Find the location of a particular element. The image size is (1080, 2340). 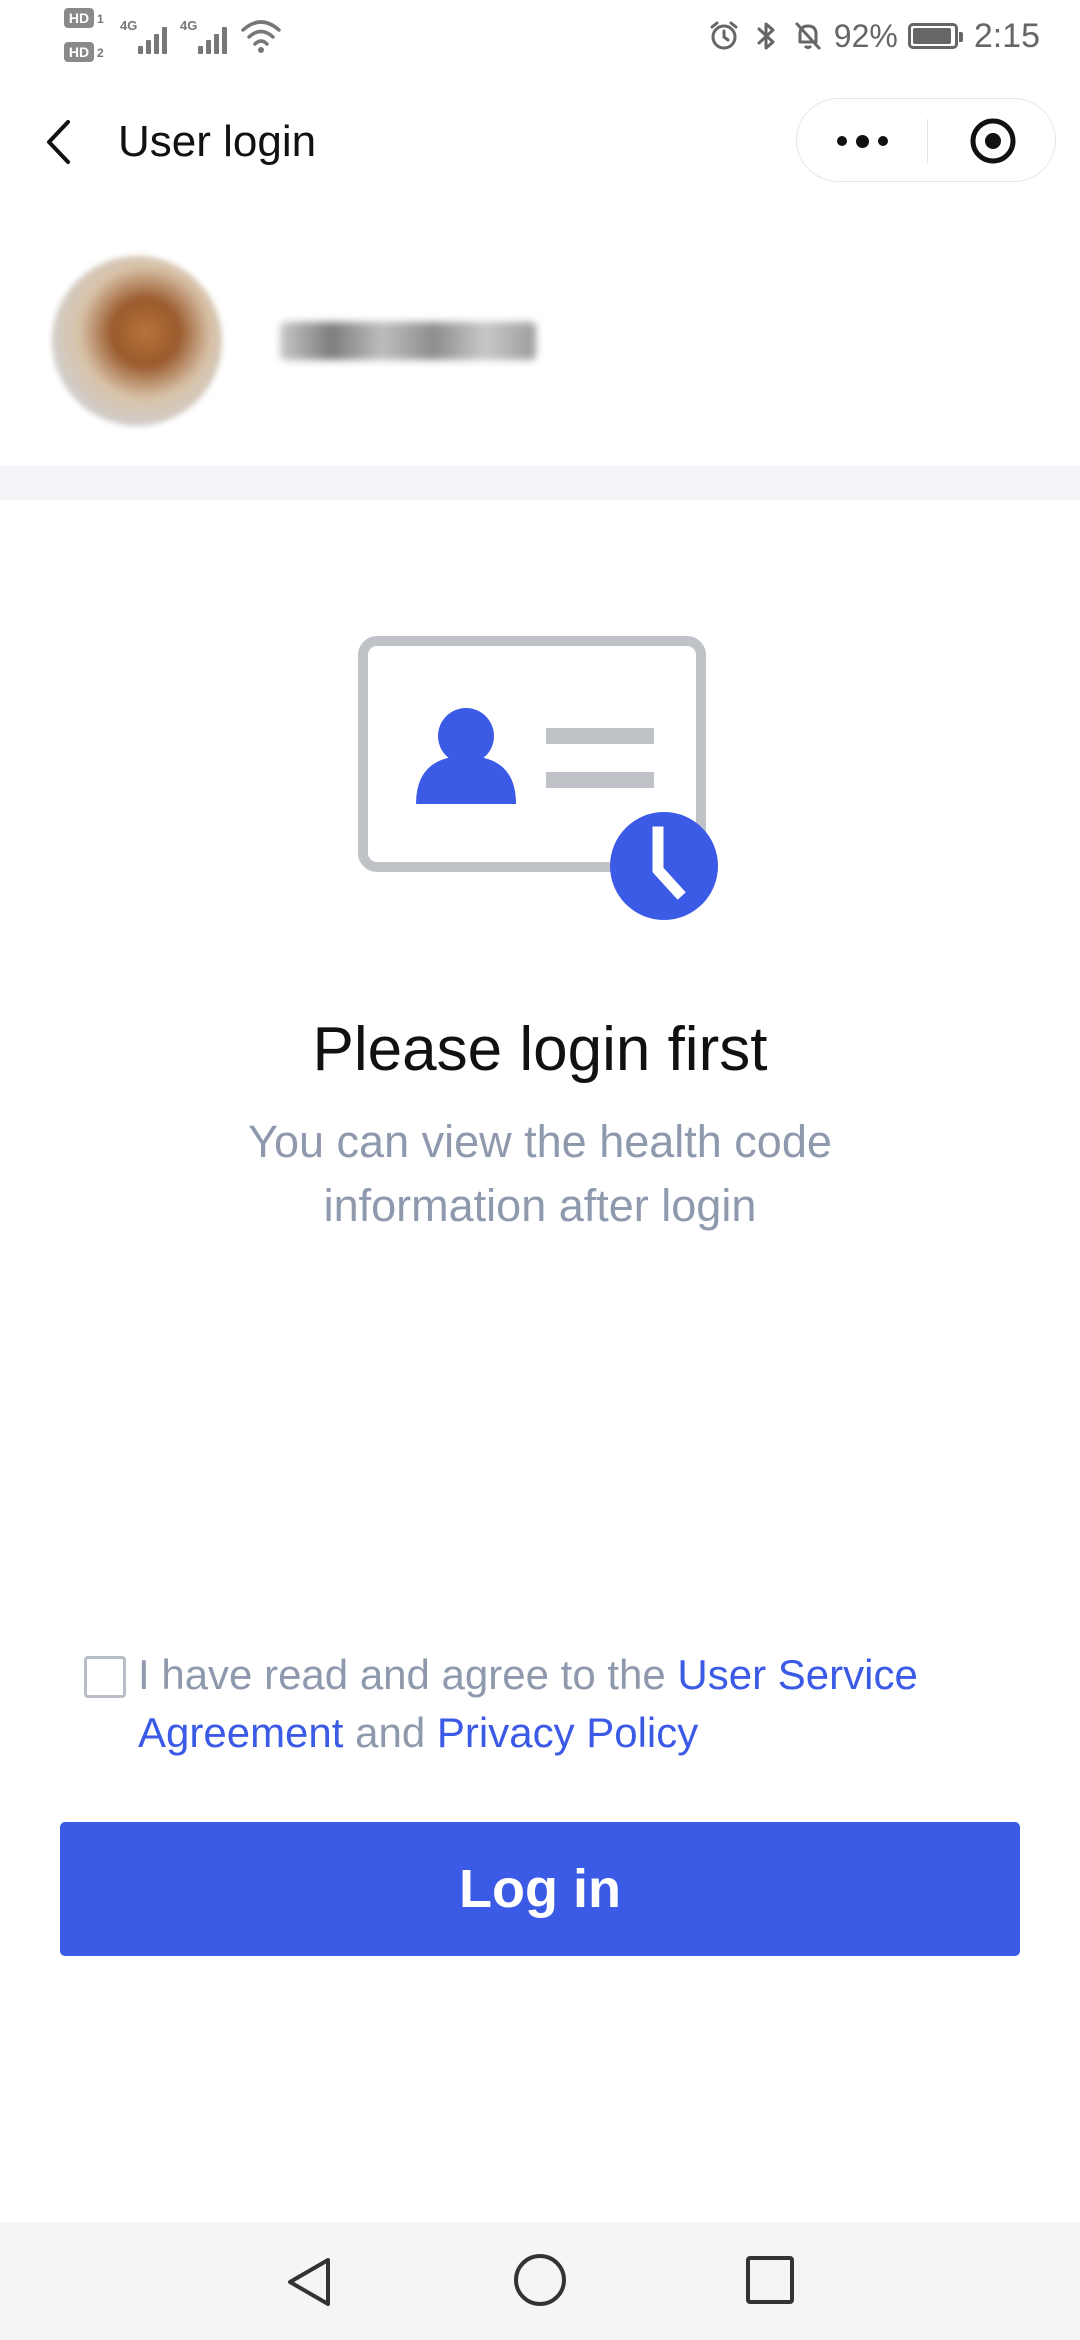

page-title: User login is located at coordinates (217, 141).